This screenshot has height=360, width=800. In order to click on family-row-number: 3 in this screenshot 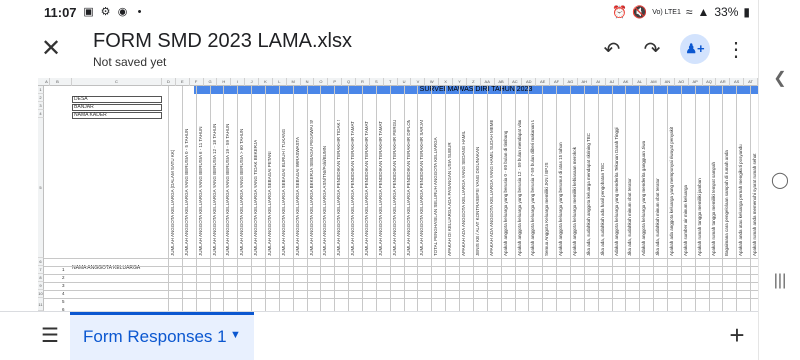, I will do `click(63, 285)`.